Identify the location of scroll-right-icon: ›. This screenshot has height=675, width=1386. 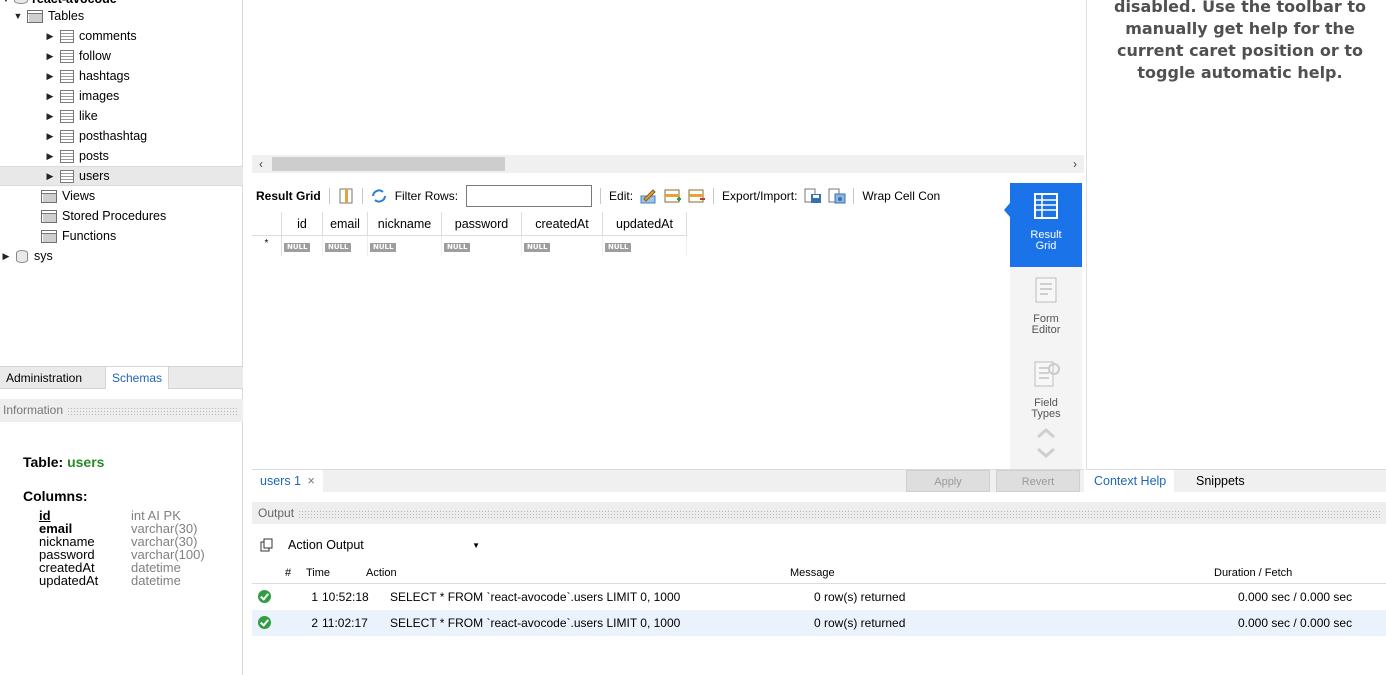
(1075, 164).